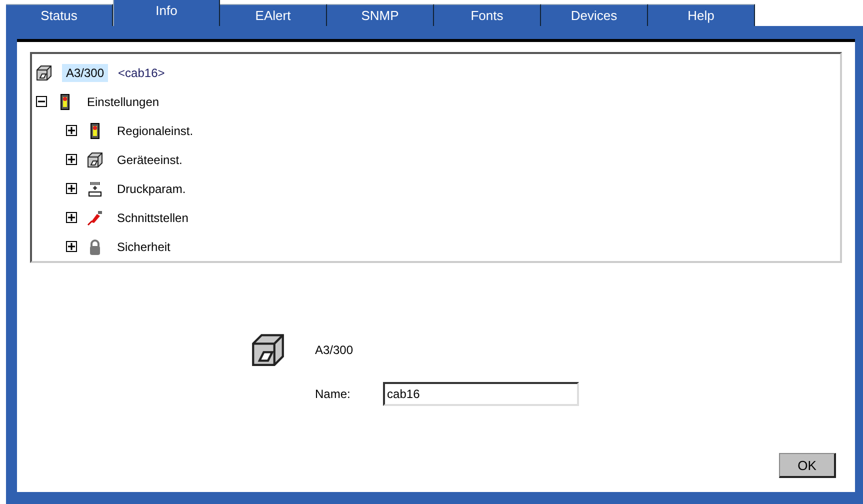  What do you see at coordinates (143, 247) in the screenshot?
I see `tree-item: Sicherheit` at bounding box center [143, 247].